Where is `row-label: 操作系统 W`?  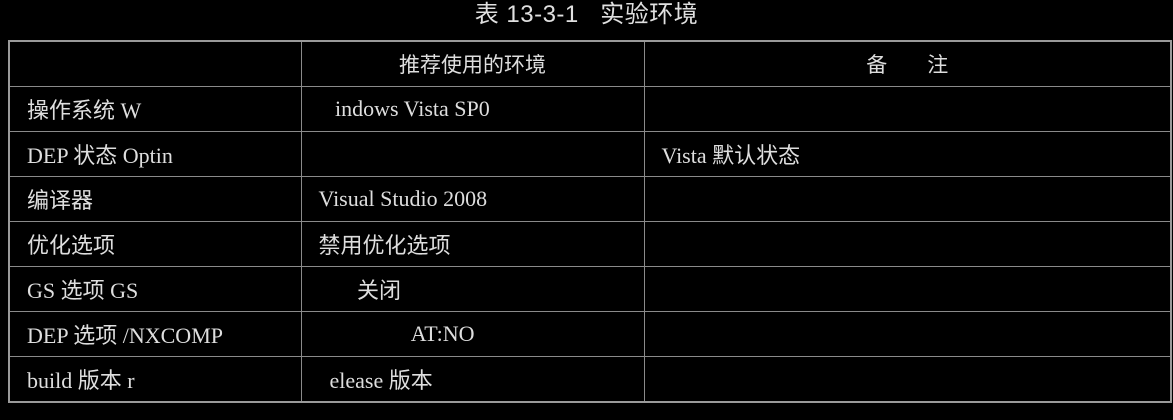
row-label: 操作系统 W is located at coordinates (155, 109).